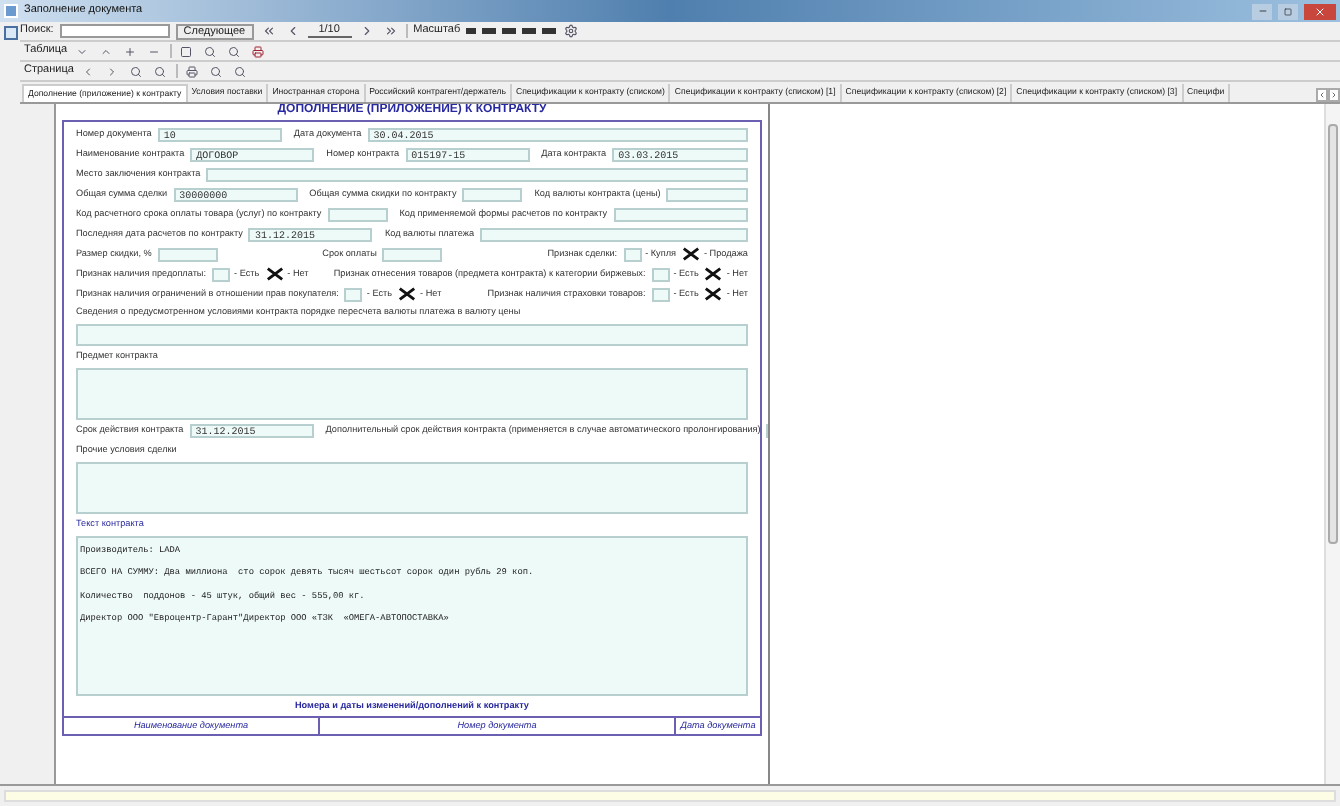 This screenshot has width=1340, height=806. Describe the element at coordinates (1333, 334) in the screenshot. I see `scroll-thumb` at that location.